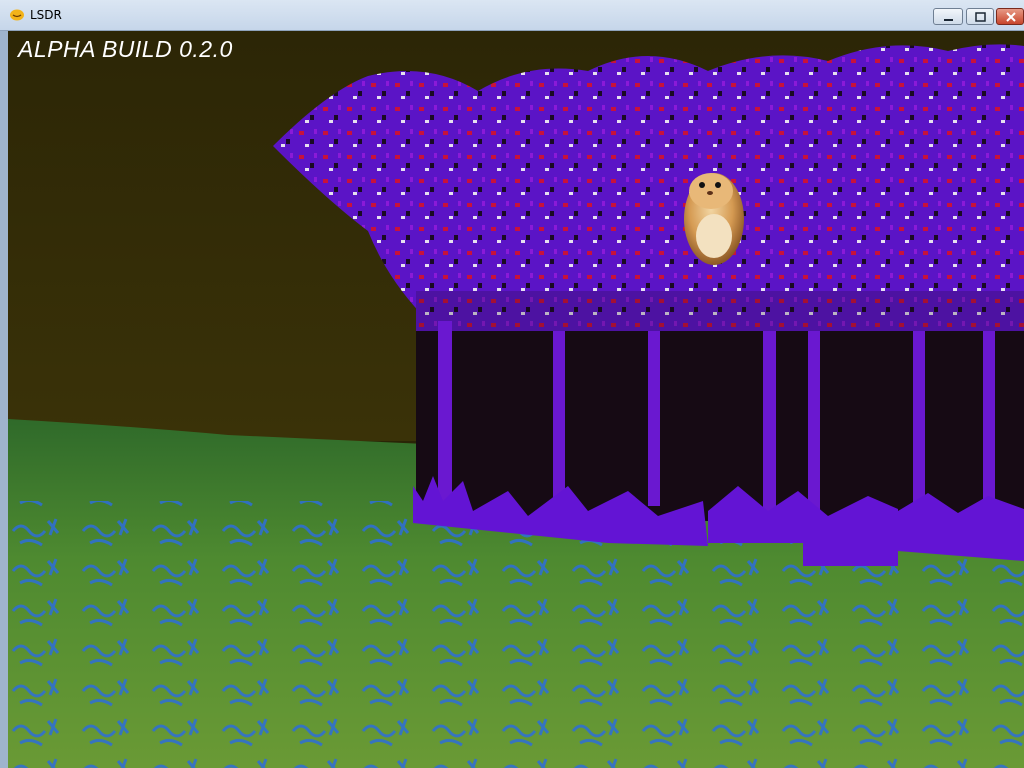 The height and width of the screenshot is (768, 1024). I want to click on maximize-icon, so click(980, 17).